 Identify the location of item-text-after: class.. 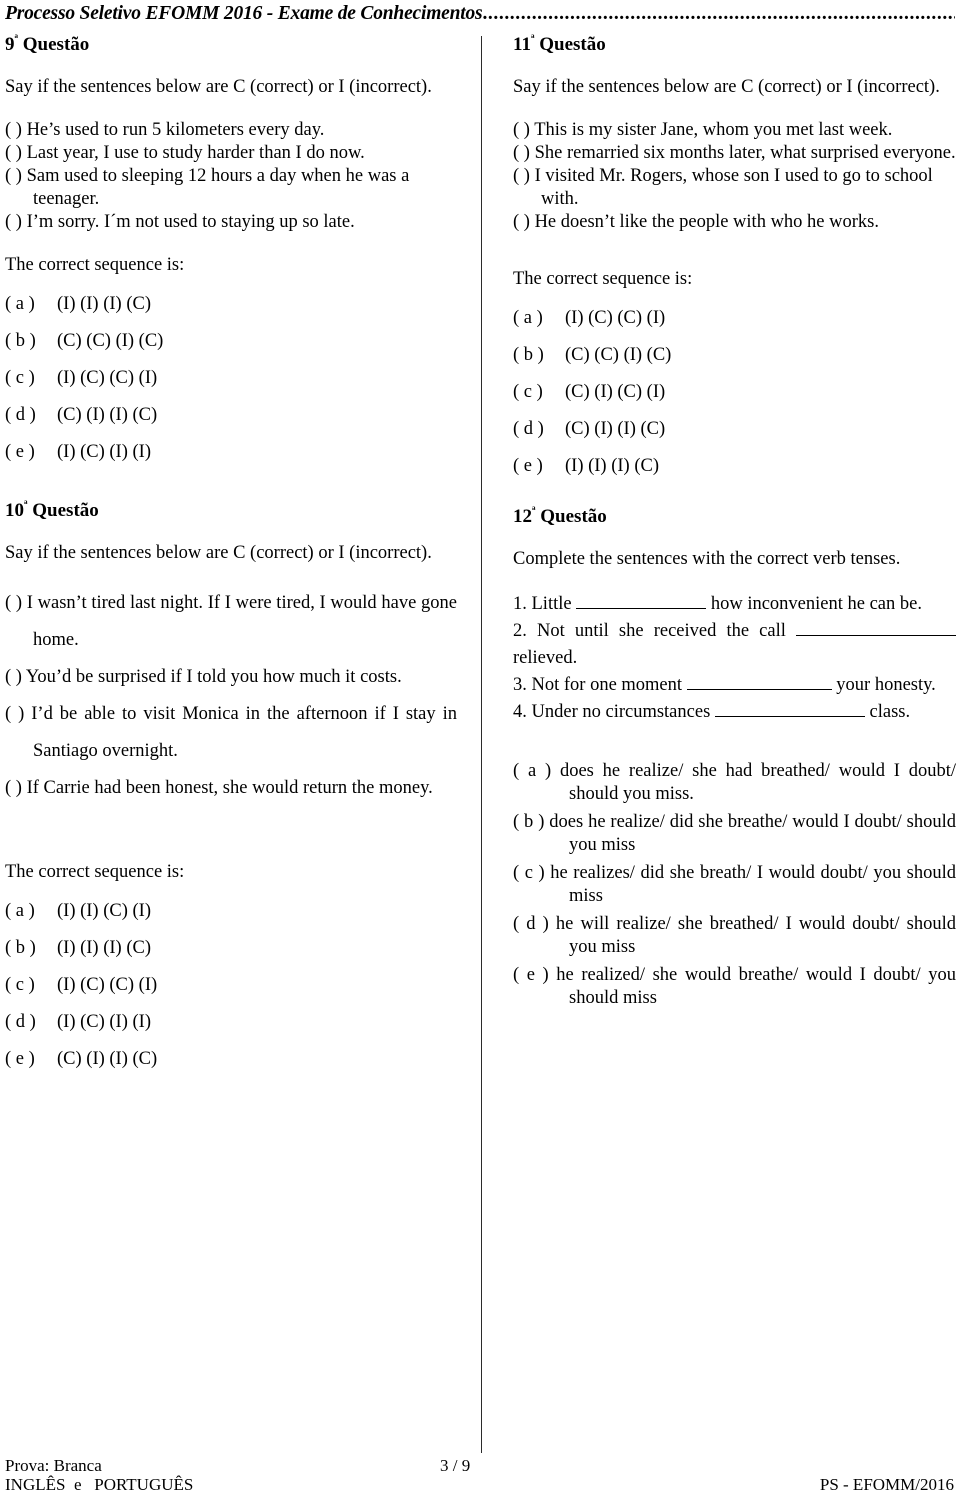
(890, 712).